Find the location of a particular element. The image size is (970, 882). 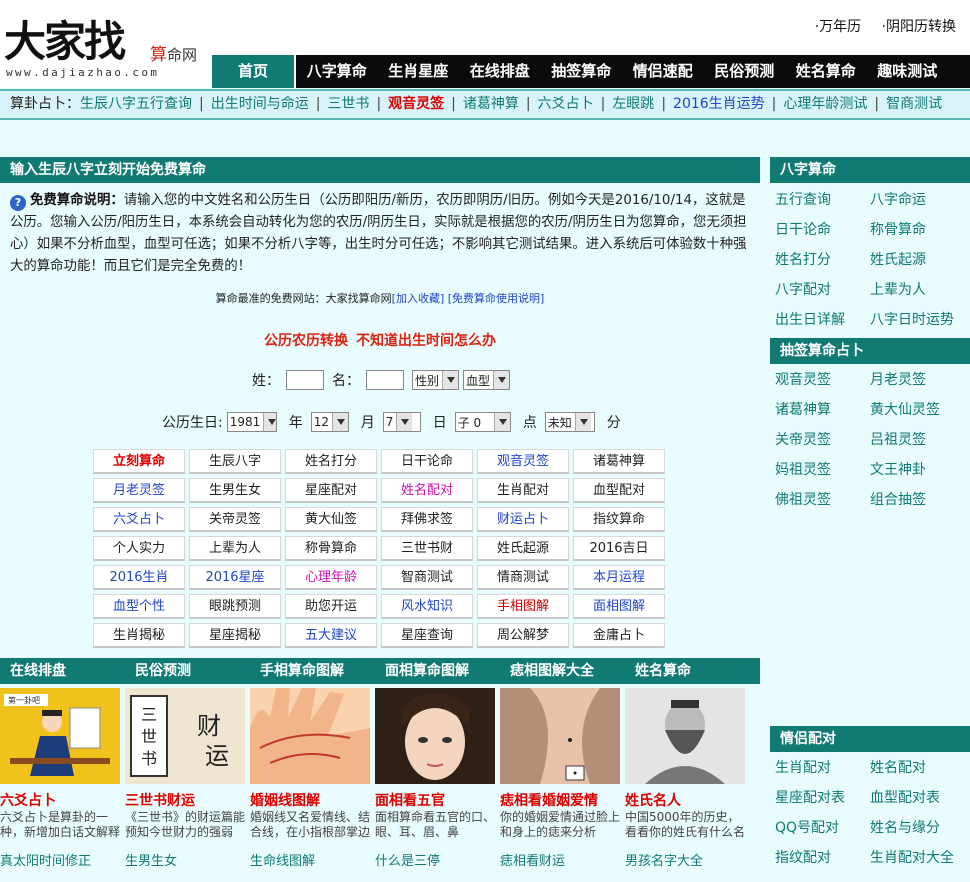

card-extra-link: 生命线图解 is located at coordinates (310, 859).